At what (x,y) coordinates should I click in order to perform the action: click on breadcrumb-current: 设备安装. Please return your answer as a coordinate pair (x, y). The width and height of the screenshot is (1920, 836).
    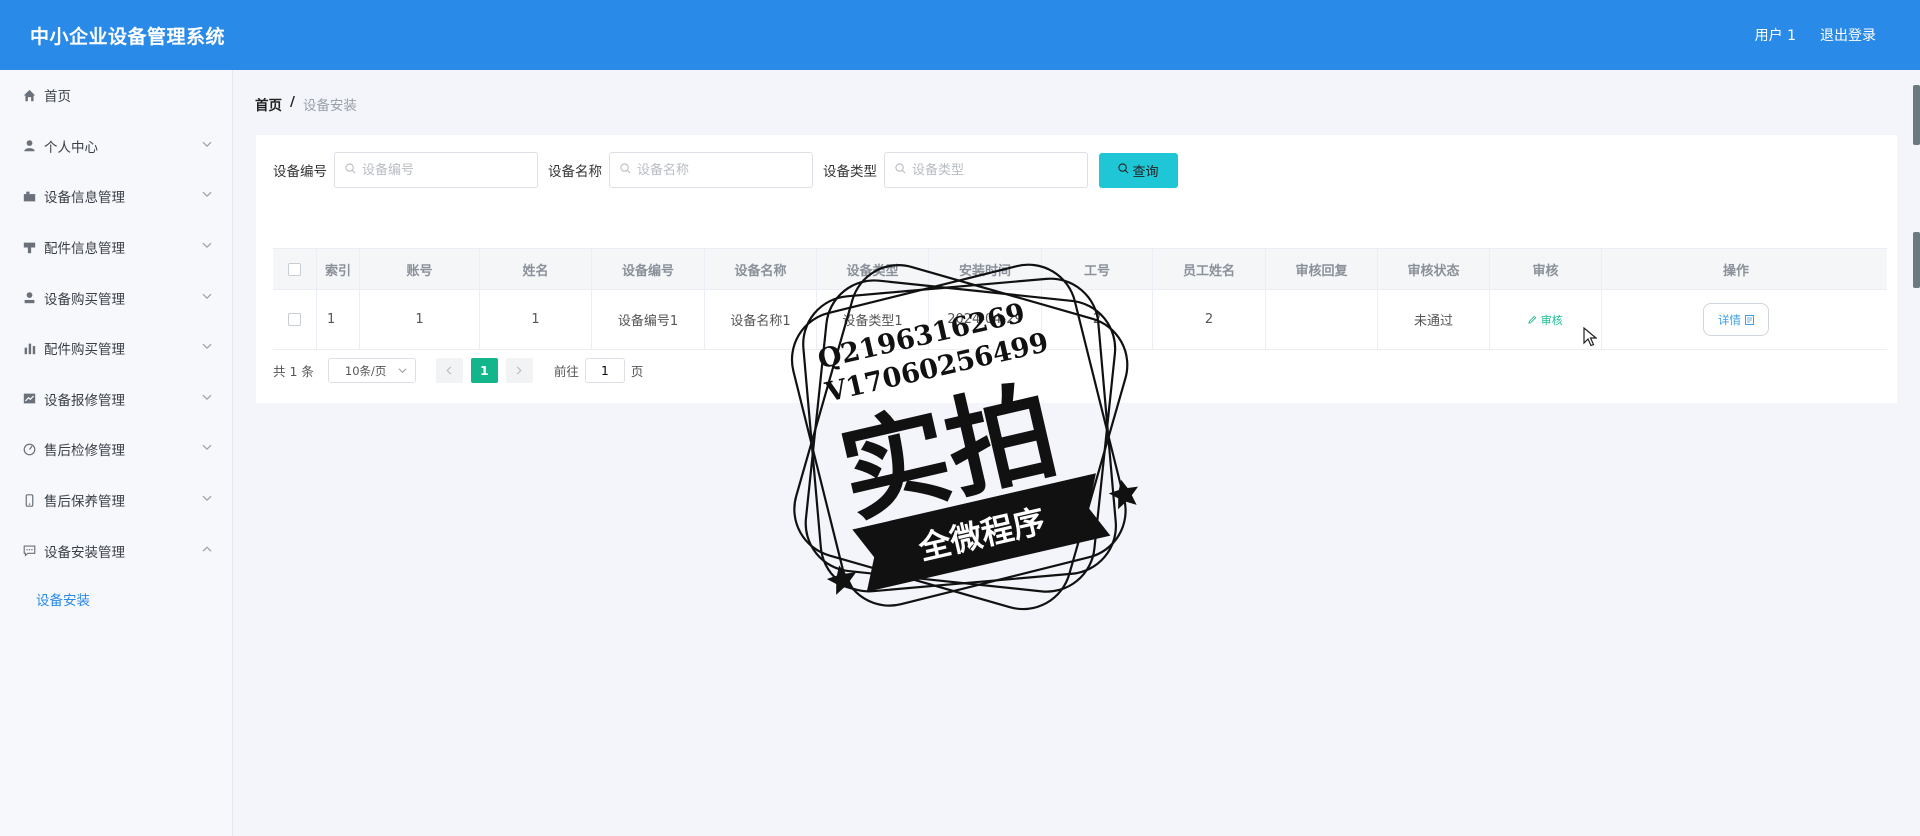
    Looking at the image, I should click on (329, 106).